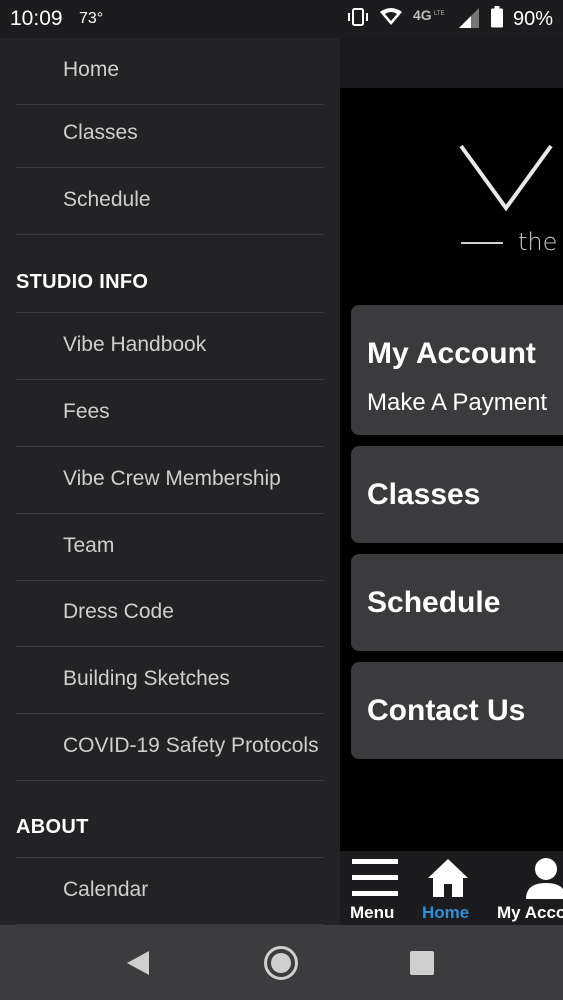  I want to click on bottom-nav: Menu Home My Account, so click(451, 888).